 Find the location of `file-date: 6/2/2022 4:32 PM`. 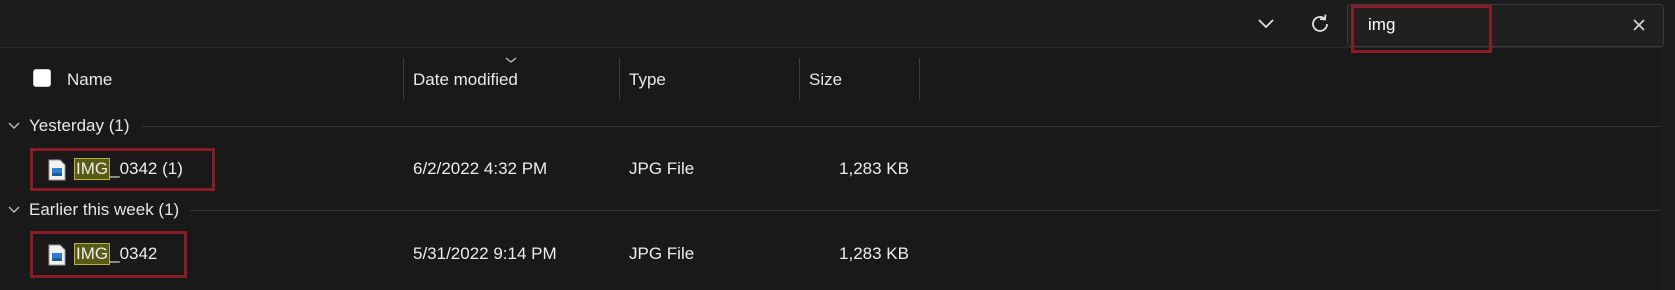

file-date: 6/2/2022 4:32 PM is located at coordinates (480, 168).